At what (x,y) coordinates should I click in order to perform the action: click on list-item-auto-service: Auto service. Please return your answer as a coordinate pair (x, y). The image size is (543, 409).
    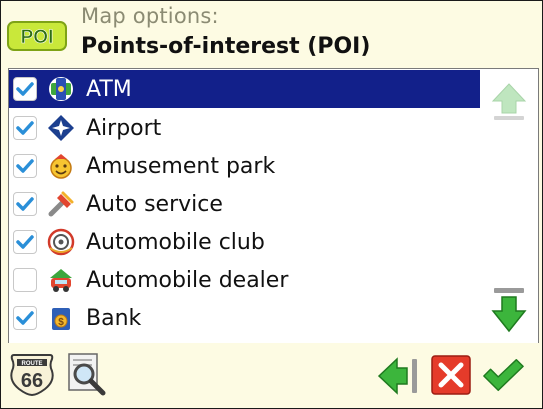
    Looking at the image, I should click on (244, 204).